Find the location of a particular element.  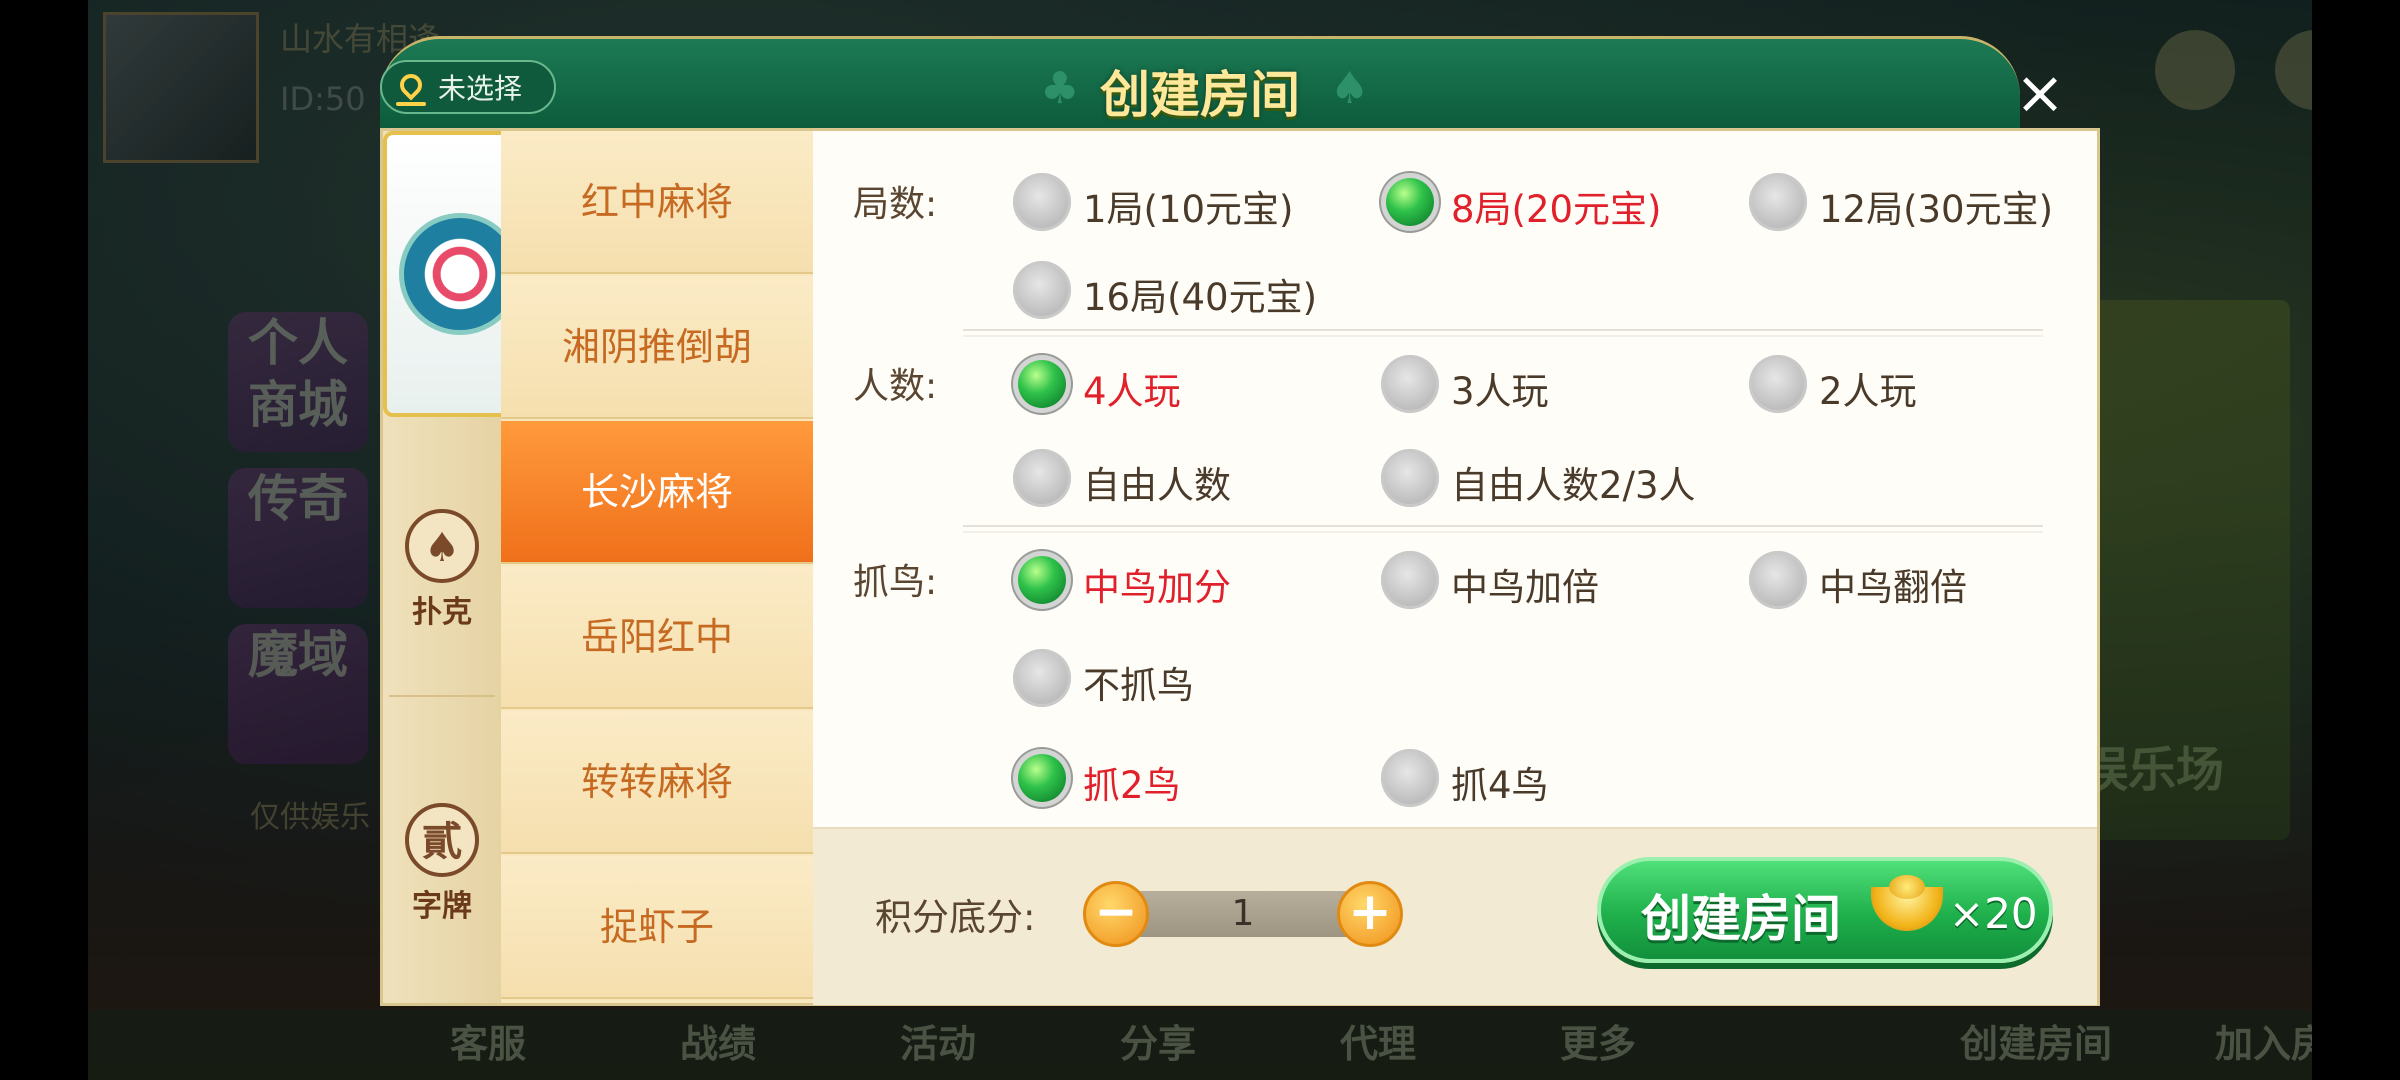

radio-label: 1局(10元宝) is located at coordinates (1188, 209).